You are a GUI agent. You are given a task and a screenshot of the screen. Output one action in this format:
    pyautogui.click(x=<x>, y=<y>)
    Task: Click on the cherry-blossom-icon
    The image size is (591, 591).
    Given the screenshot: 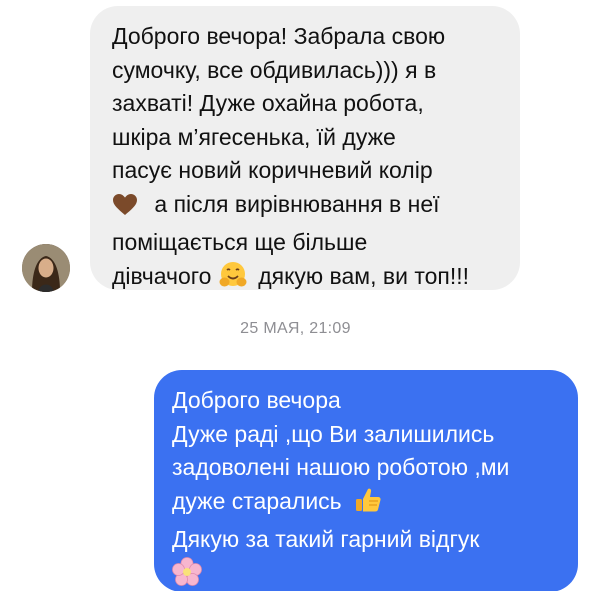 What is the action you would take?
    pyautogui.click(x=187, y=573)
    